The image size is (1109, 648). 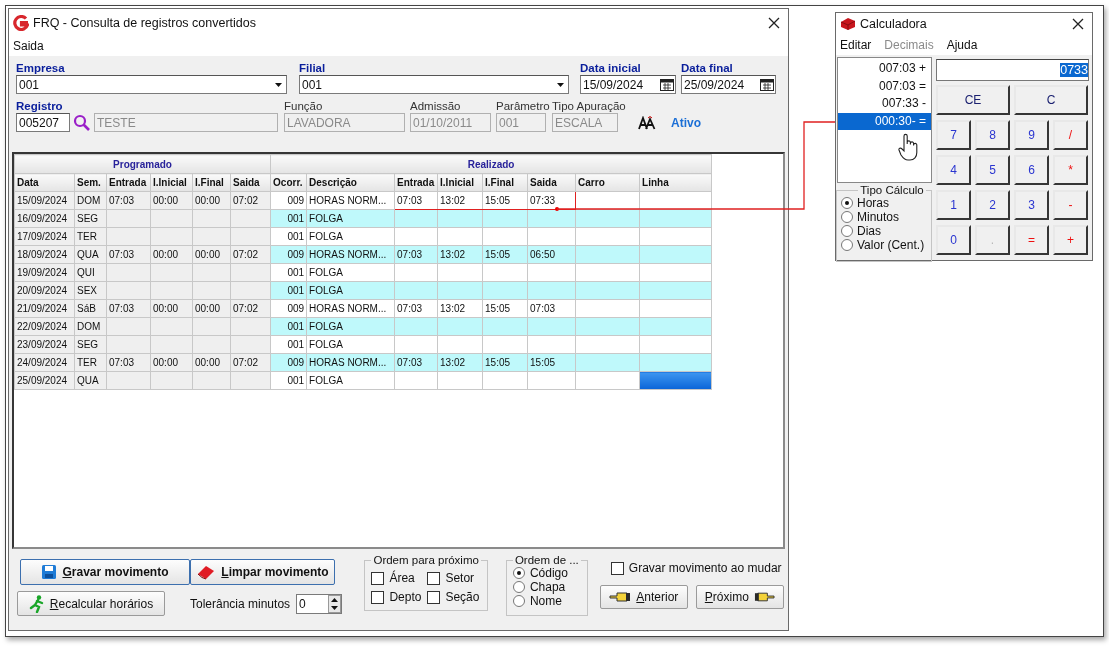 I want to click on calculator-key: 8, so click(x=992, y=135).